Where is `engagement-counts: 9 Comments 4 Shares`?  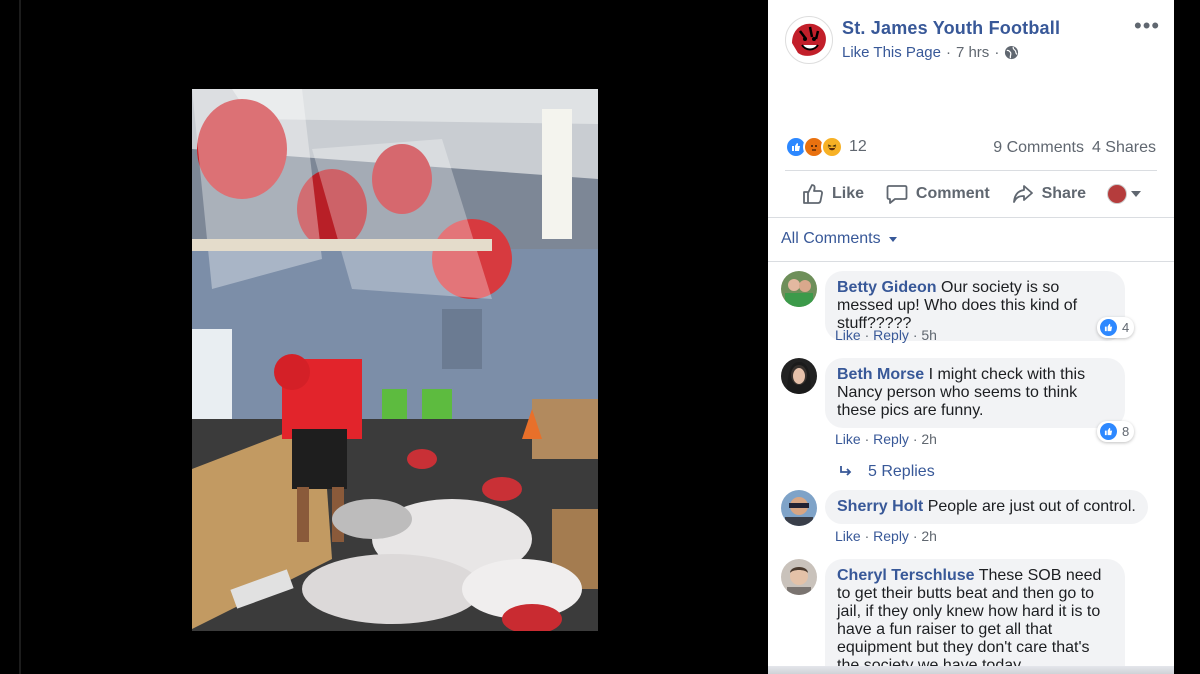 engagement-counts: 9 Comments 4 Shares is located at coordinates (1074, 148).